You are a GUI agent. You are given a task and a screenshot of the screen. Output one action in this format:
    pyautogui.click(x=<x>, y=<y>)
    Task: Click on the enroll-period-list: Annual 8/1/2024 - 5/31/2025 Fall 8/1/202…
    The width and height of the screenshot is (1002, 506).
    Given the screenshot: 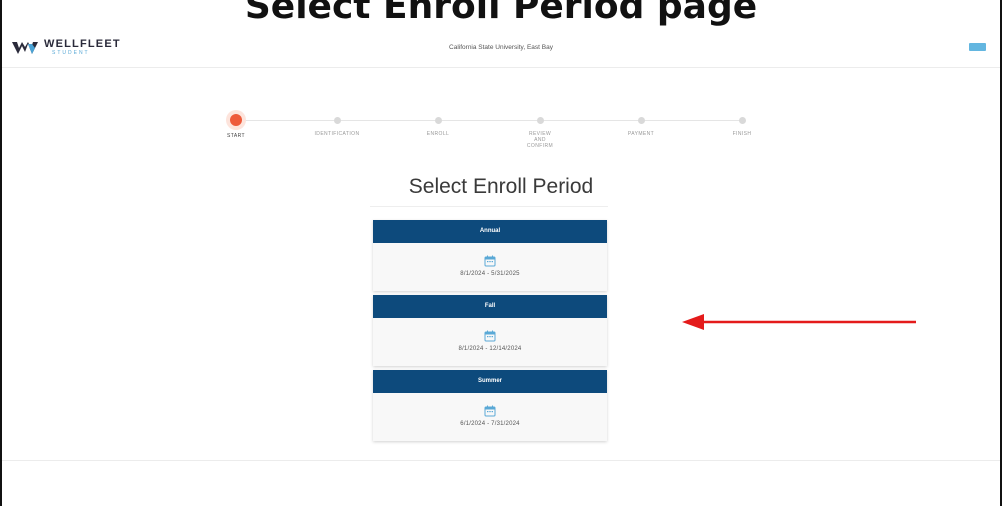 What is the action you would take?
    pyautogui.click(x=490, y=332)
    